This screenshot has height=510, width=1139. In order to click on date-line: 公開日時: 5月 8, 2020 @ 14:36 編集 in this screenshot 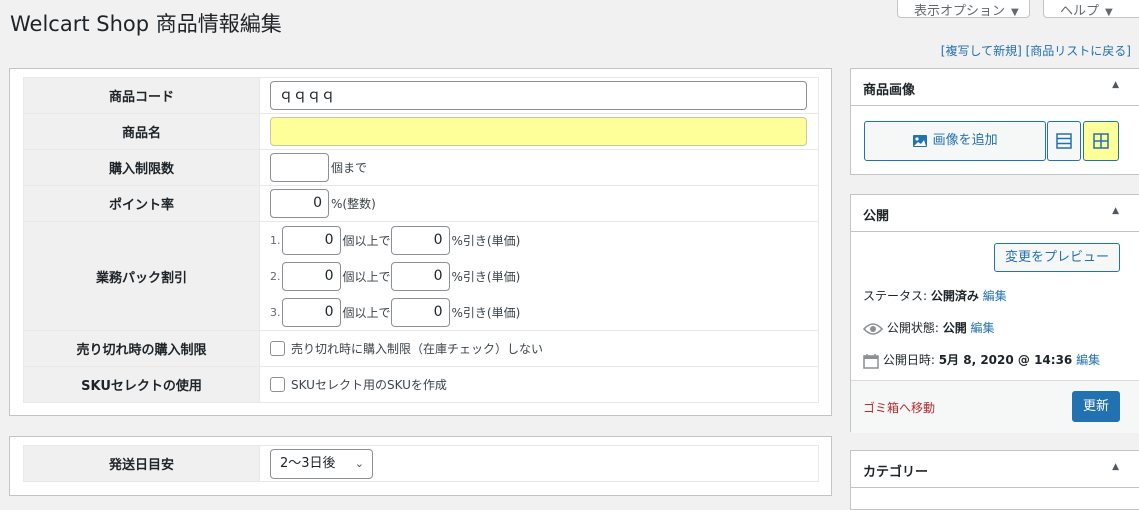, I will do `click(981, 360)`.